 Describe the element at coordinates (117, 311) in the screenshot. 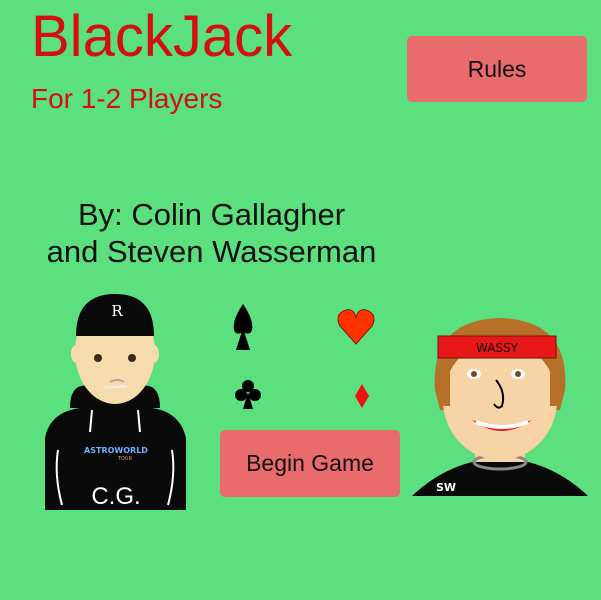

I see `cap-logo: R` at that location.